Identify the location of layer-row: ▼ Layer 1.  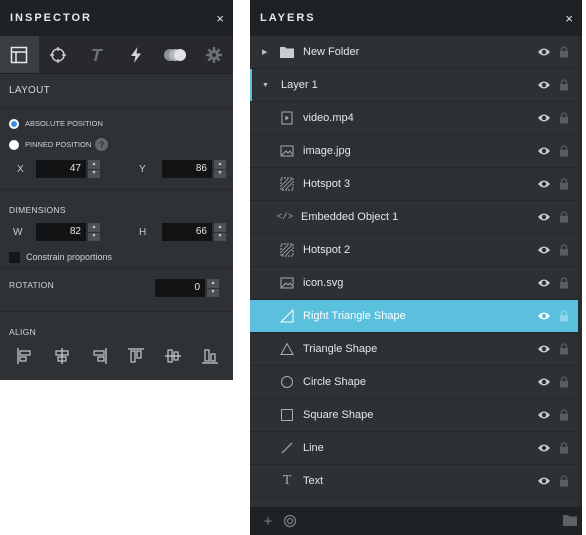
(416, 85).